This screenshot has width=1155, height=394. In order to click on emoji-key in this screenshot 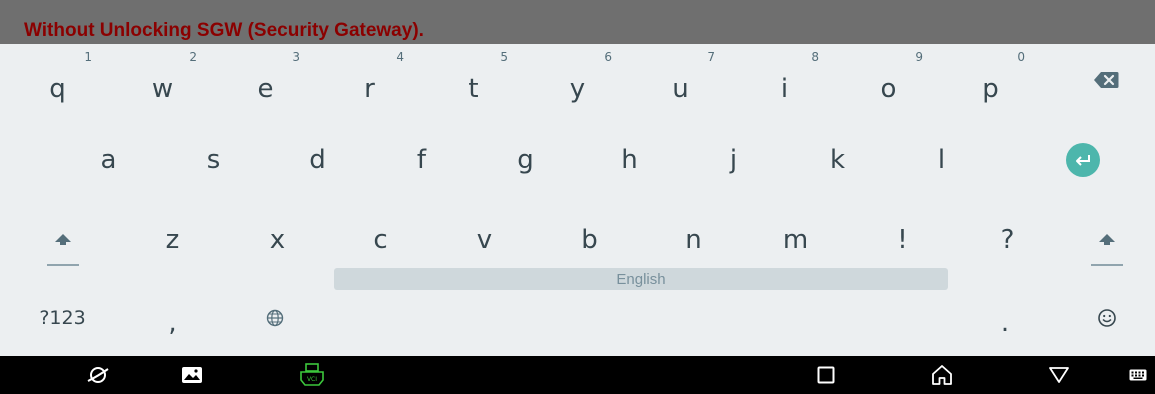, I will do `click(1106, 318)`.